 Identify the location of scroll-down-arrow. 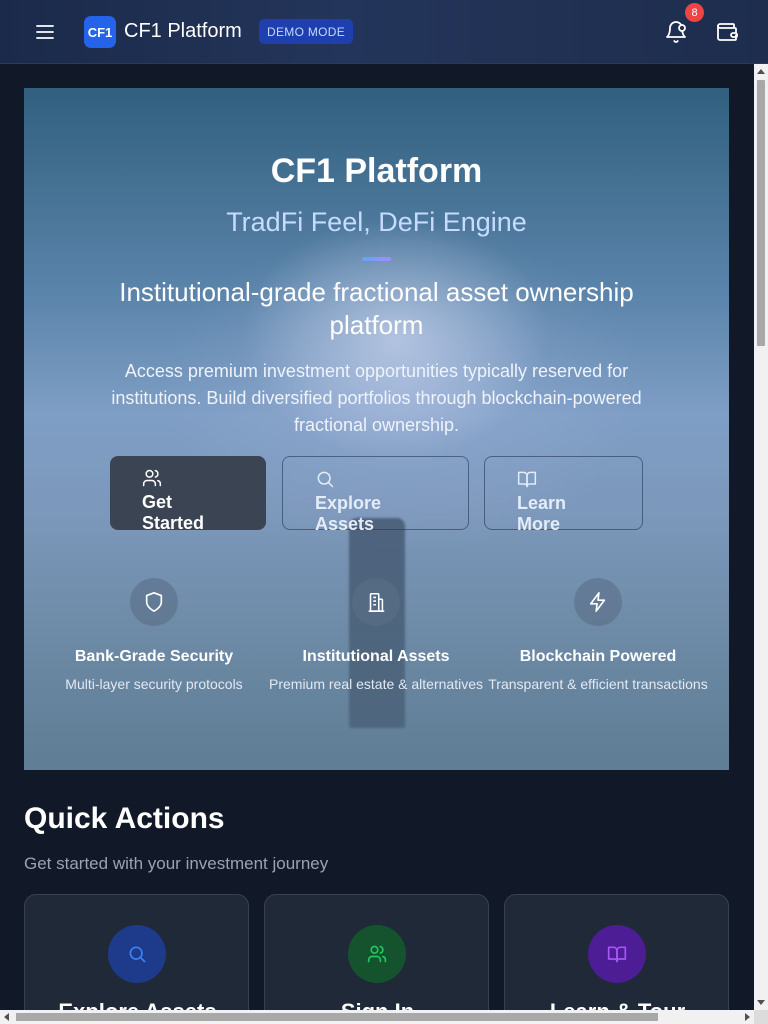
(761, 1002).